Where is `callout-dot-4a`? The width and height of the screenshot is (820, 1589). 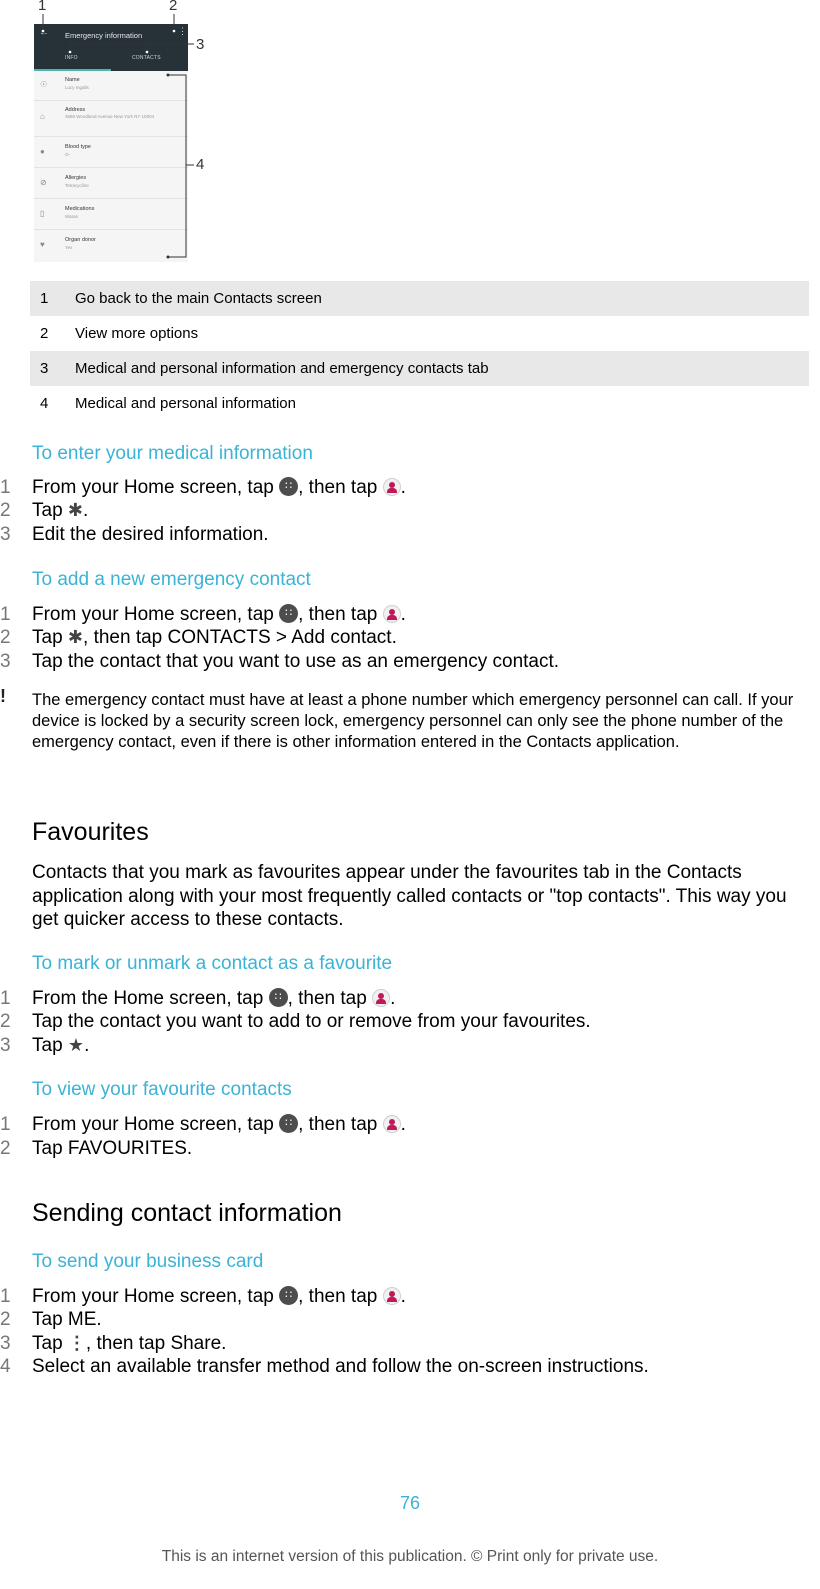 callout-dot-4a is located at coordinates (168, 75).